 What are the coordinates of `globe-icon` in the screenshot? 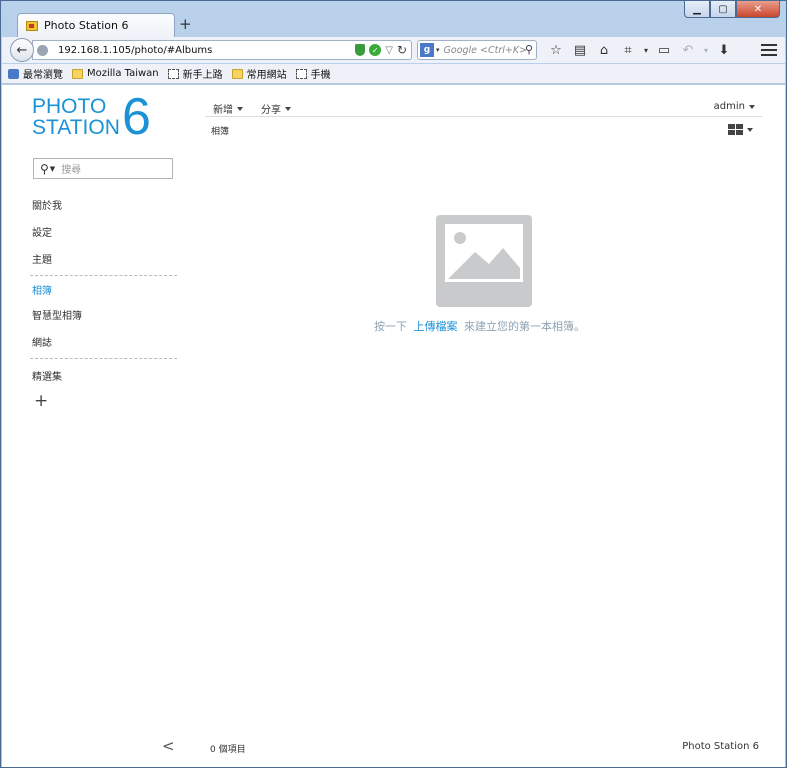 It's located at (42, 50).